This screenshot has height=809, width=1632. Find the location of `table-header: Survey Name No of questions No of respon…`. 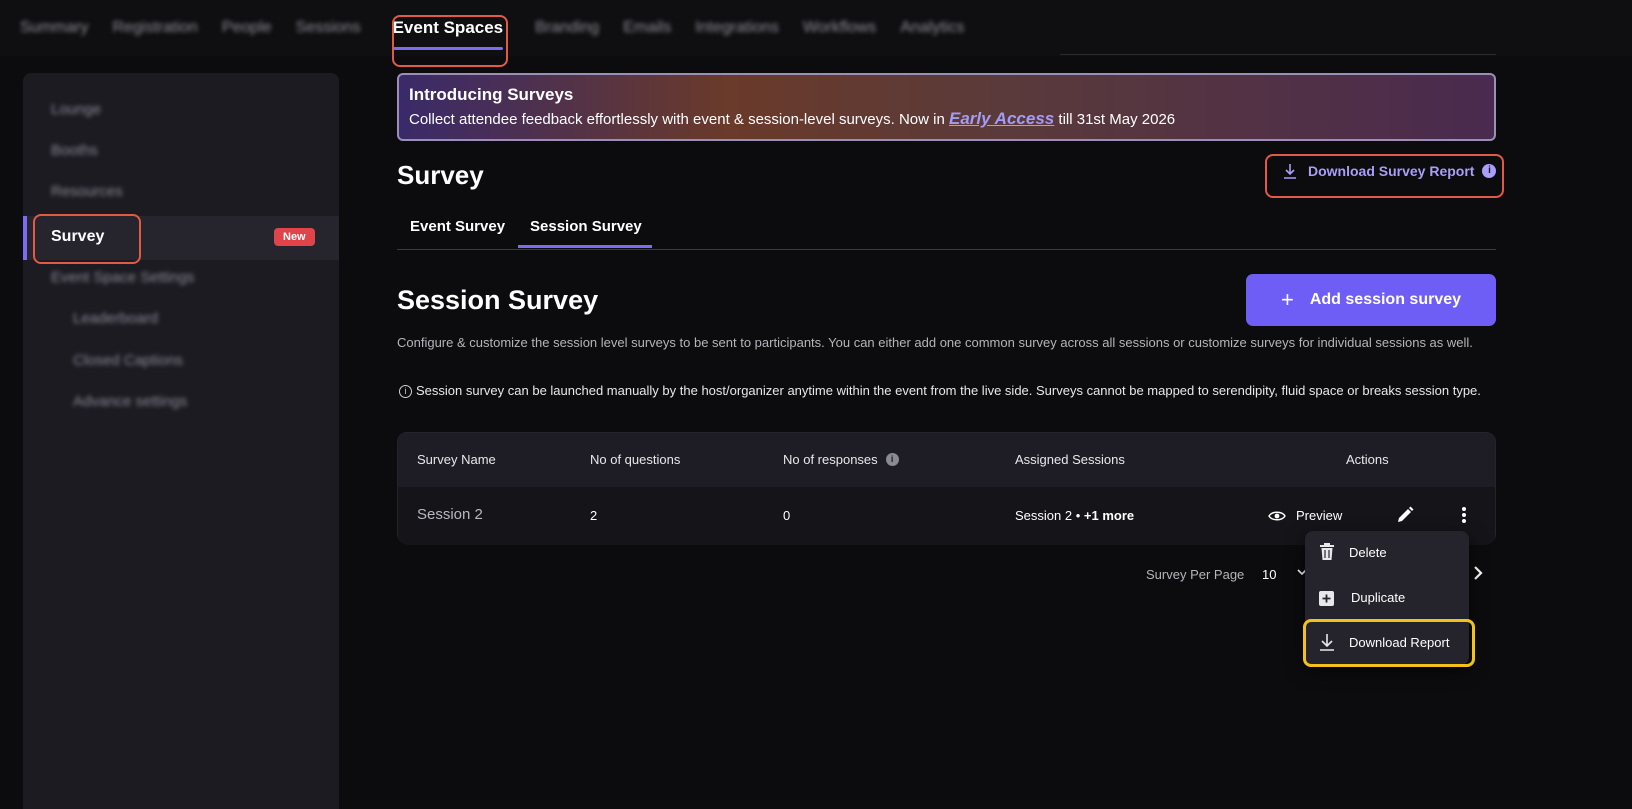

table-header: Survey Name No of questions No of respon… is located at coordinates (946, 460).